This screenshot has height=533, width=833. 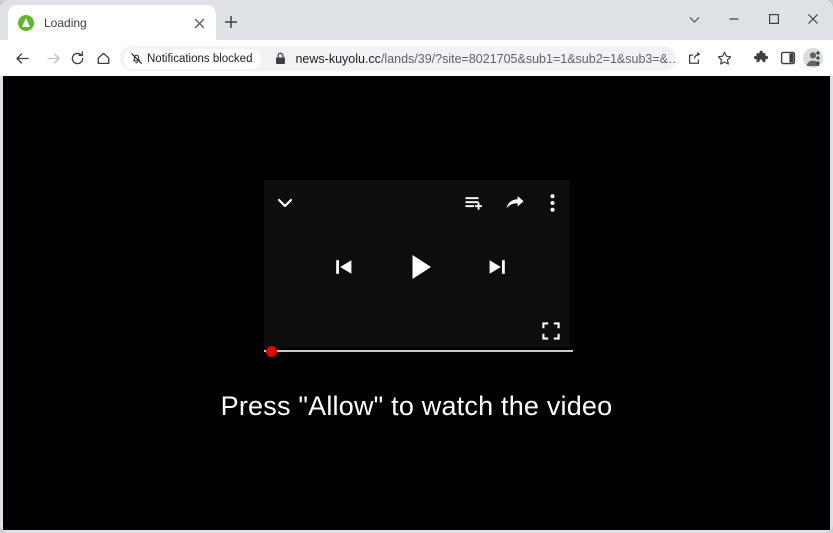 I want to click on maximize-icon, so click(x=774, y=19).